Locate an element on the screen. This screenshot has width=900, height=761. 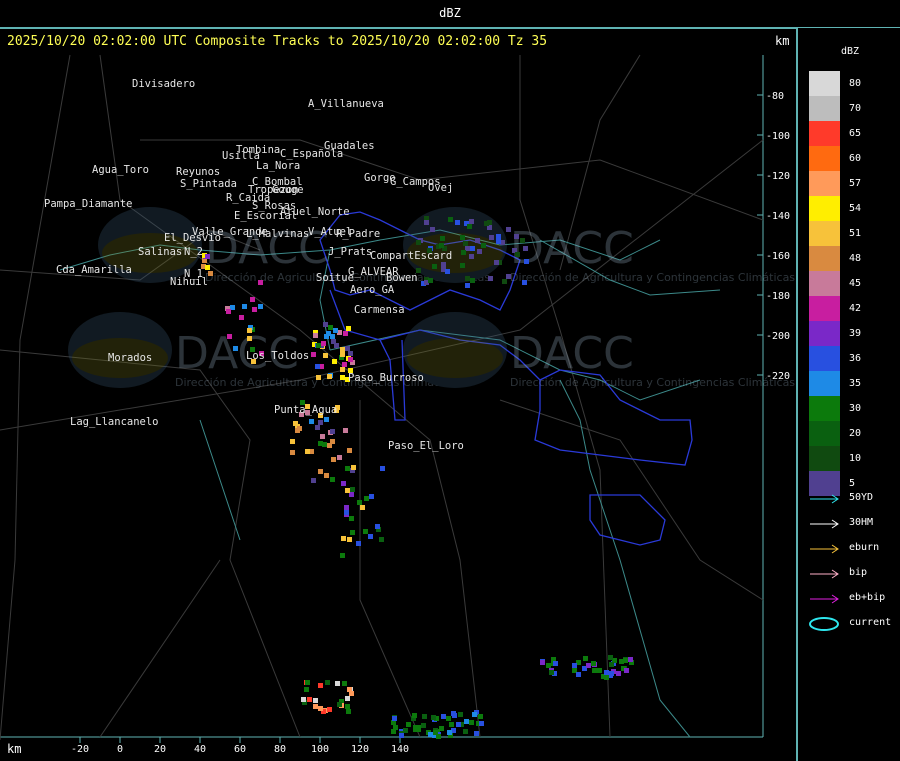
place-label: Reyunos is located at coordinates (198, 172).